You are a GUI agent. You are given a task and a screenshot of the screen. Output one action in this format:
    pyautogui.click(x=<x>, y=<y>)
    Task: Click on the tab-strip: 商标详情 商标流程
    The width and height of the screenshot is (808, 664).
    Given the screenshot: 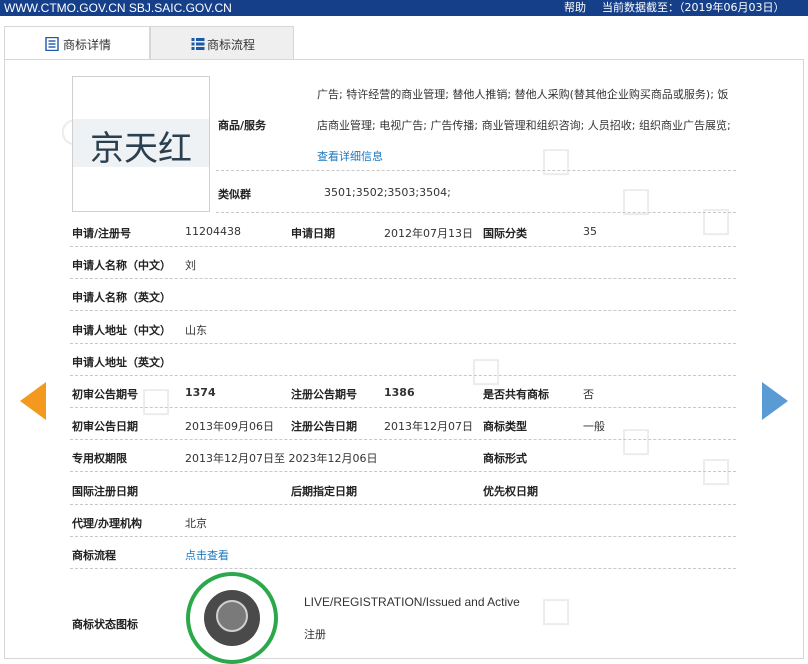 What is the action you would take?
    pyautogui.click(x=404, y=38)
    